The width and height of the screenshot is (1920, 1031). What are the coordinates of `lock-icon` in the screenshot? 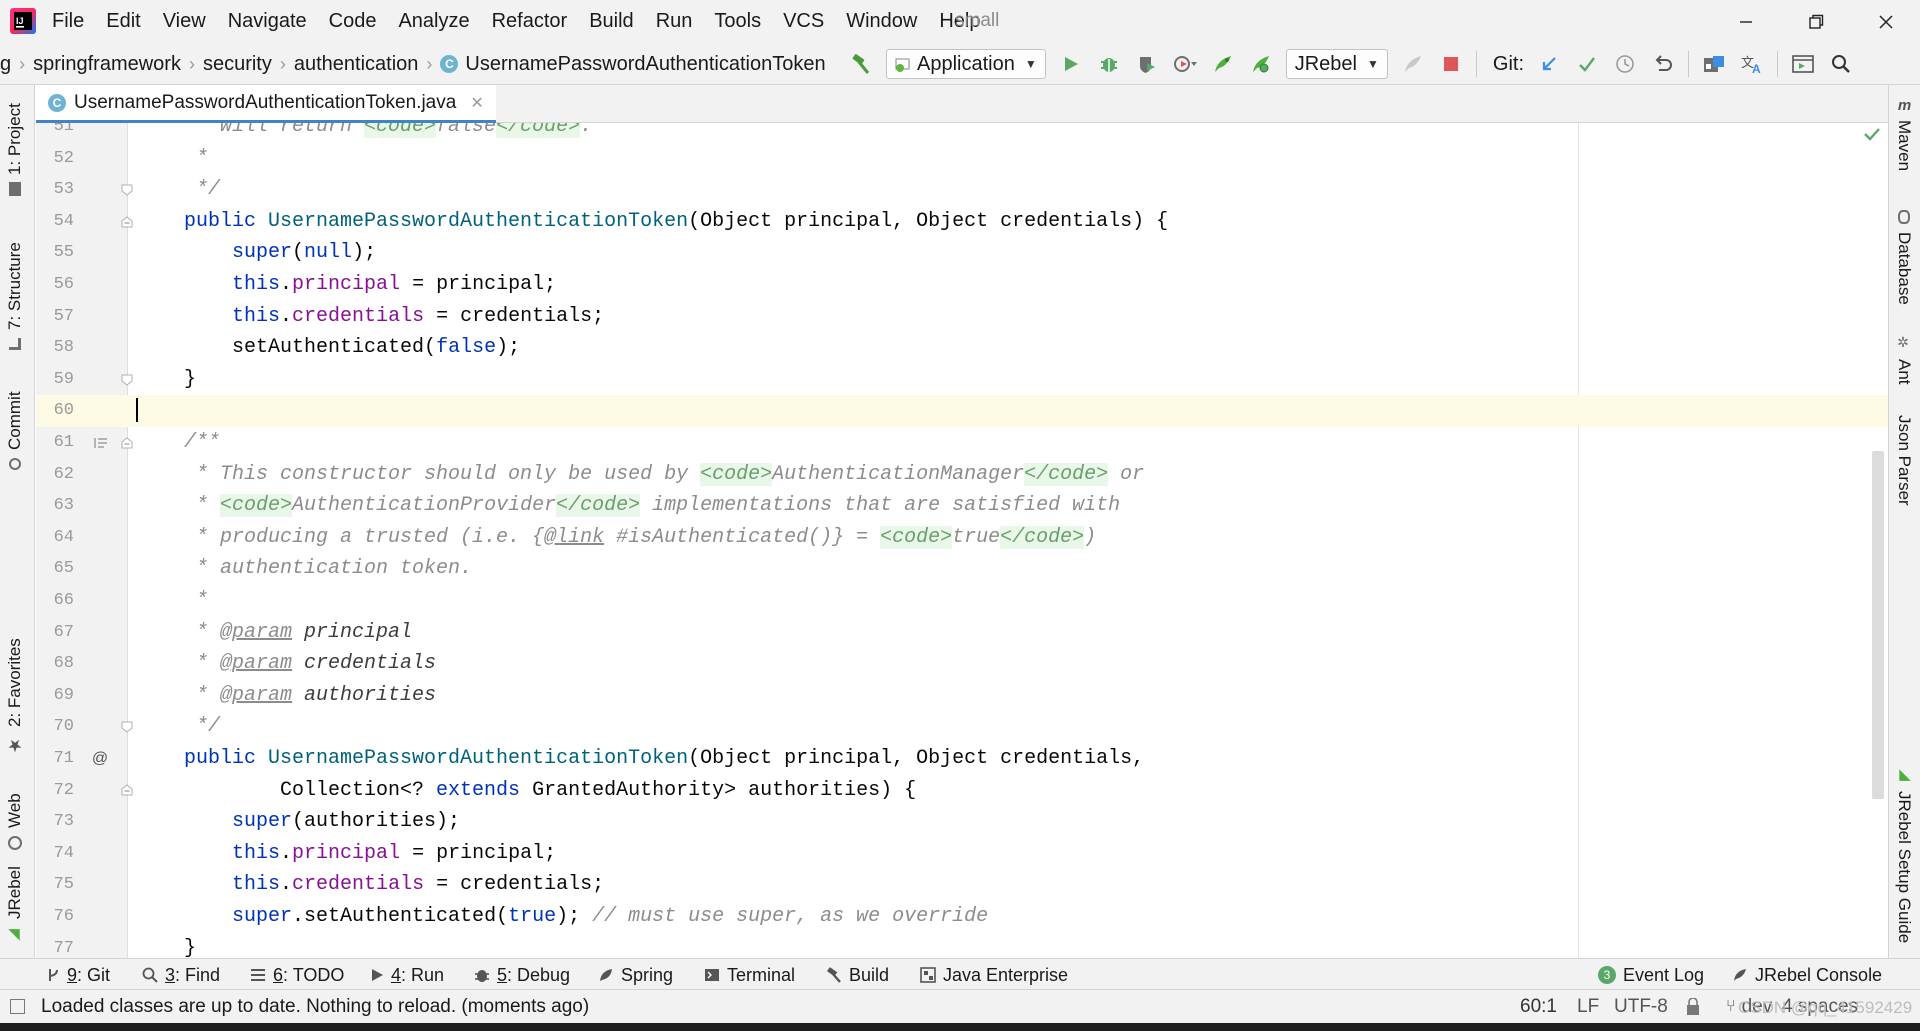 It's located at (1693, 1006).